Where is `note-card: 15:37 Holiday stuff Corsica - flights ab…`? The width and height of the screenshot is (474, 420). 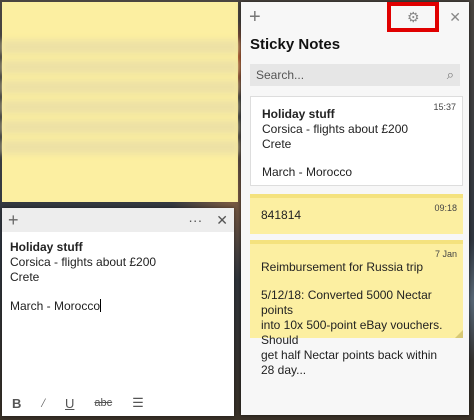 note-card: 15:37 Holiday stuff Corsica - flights ab… is located at coordinates (356, 141).